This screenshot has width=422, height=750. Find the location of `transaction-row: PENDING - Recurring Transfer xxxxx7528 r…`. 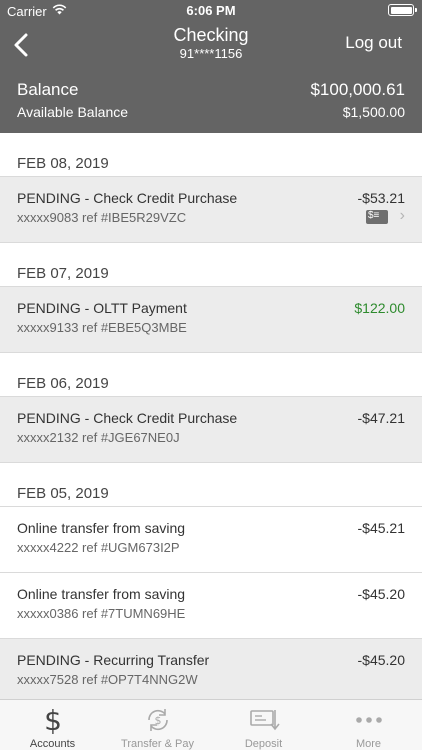

transaction-row: PENDING - Recurring Transfer xxxxx7528 r… is located at coordinates (211, 669).